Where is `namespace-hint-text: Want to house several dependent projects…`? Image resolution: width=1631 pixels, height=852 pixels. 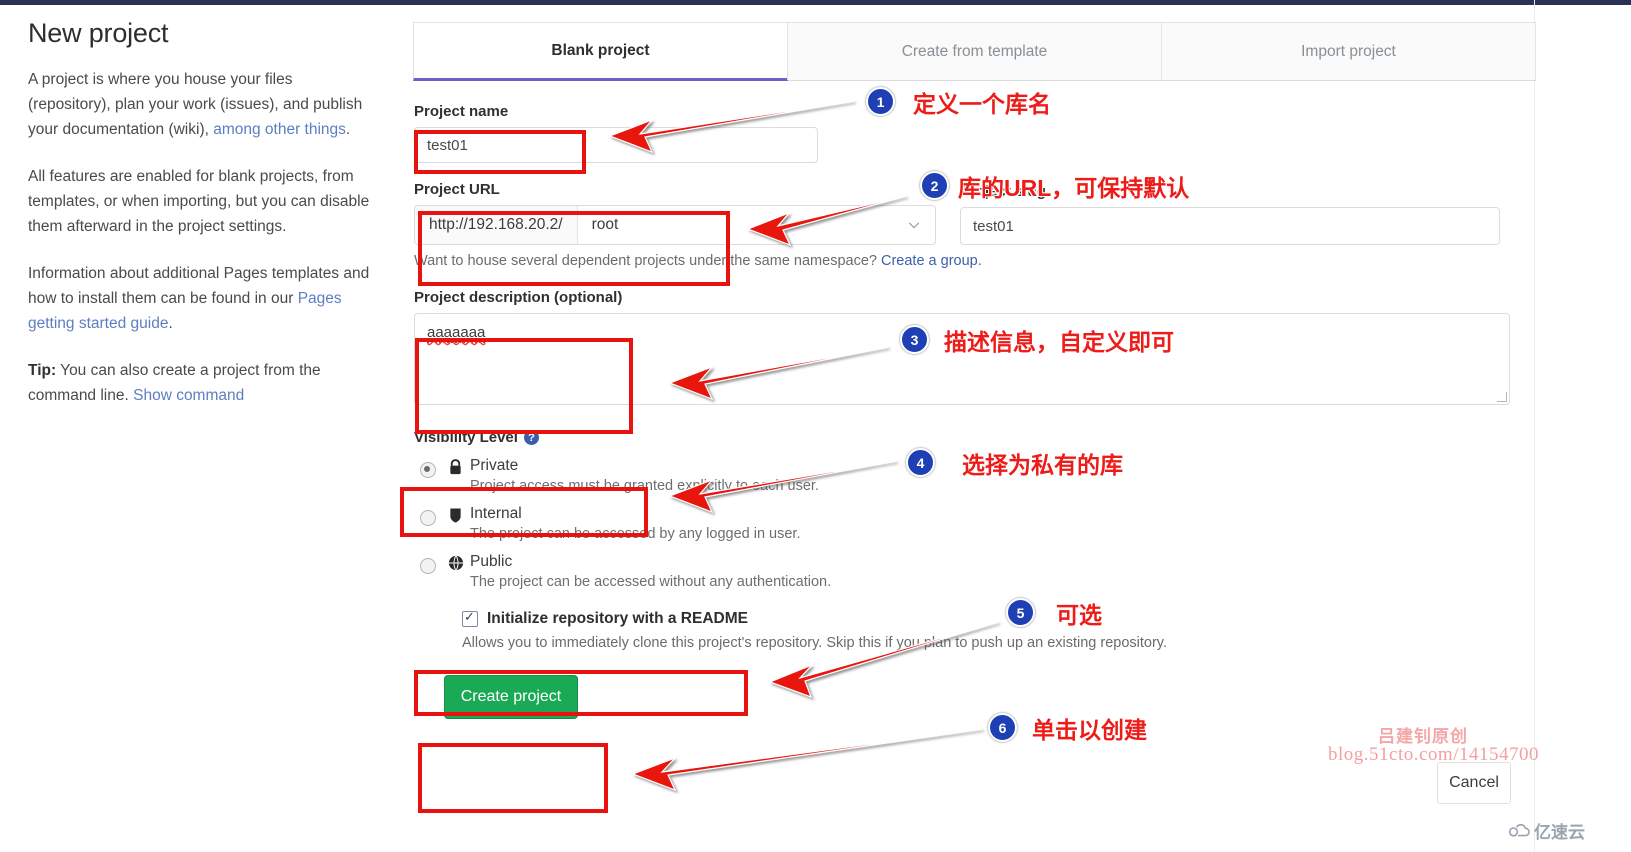
namespace-hint-text: Want to house several dependent projects… is located at coordinates (647, 261).